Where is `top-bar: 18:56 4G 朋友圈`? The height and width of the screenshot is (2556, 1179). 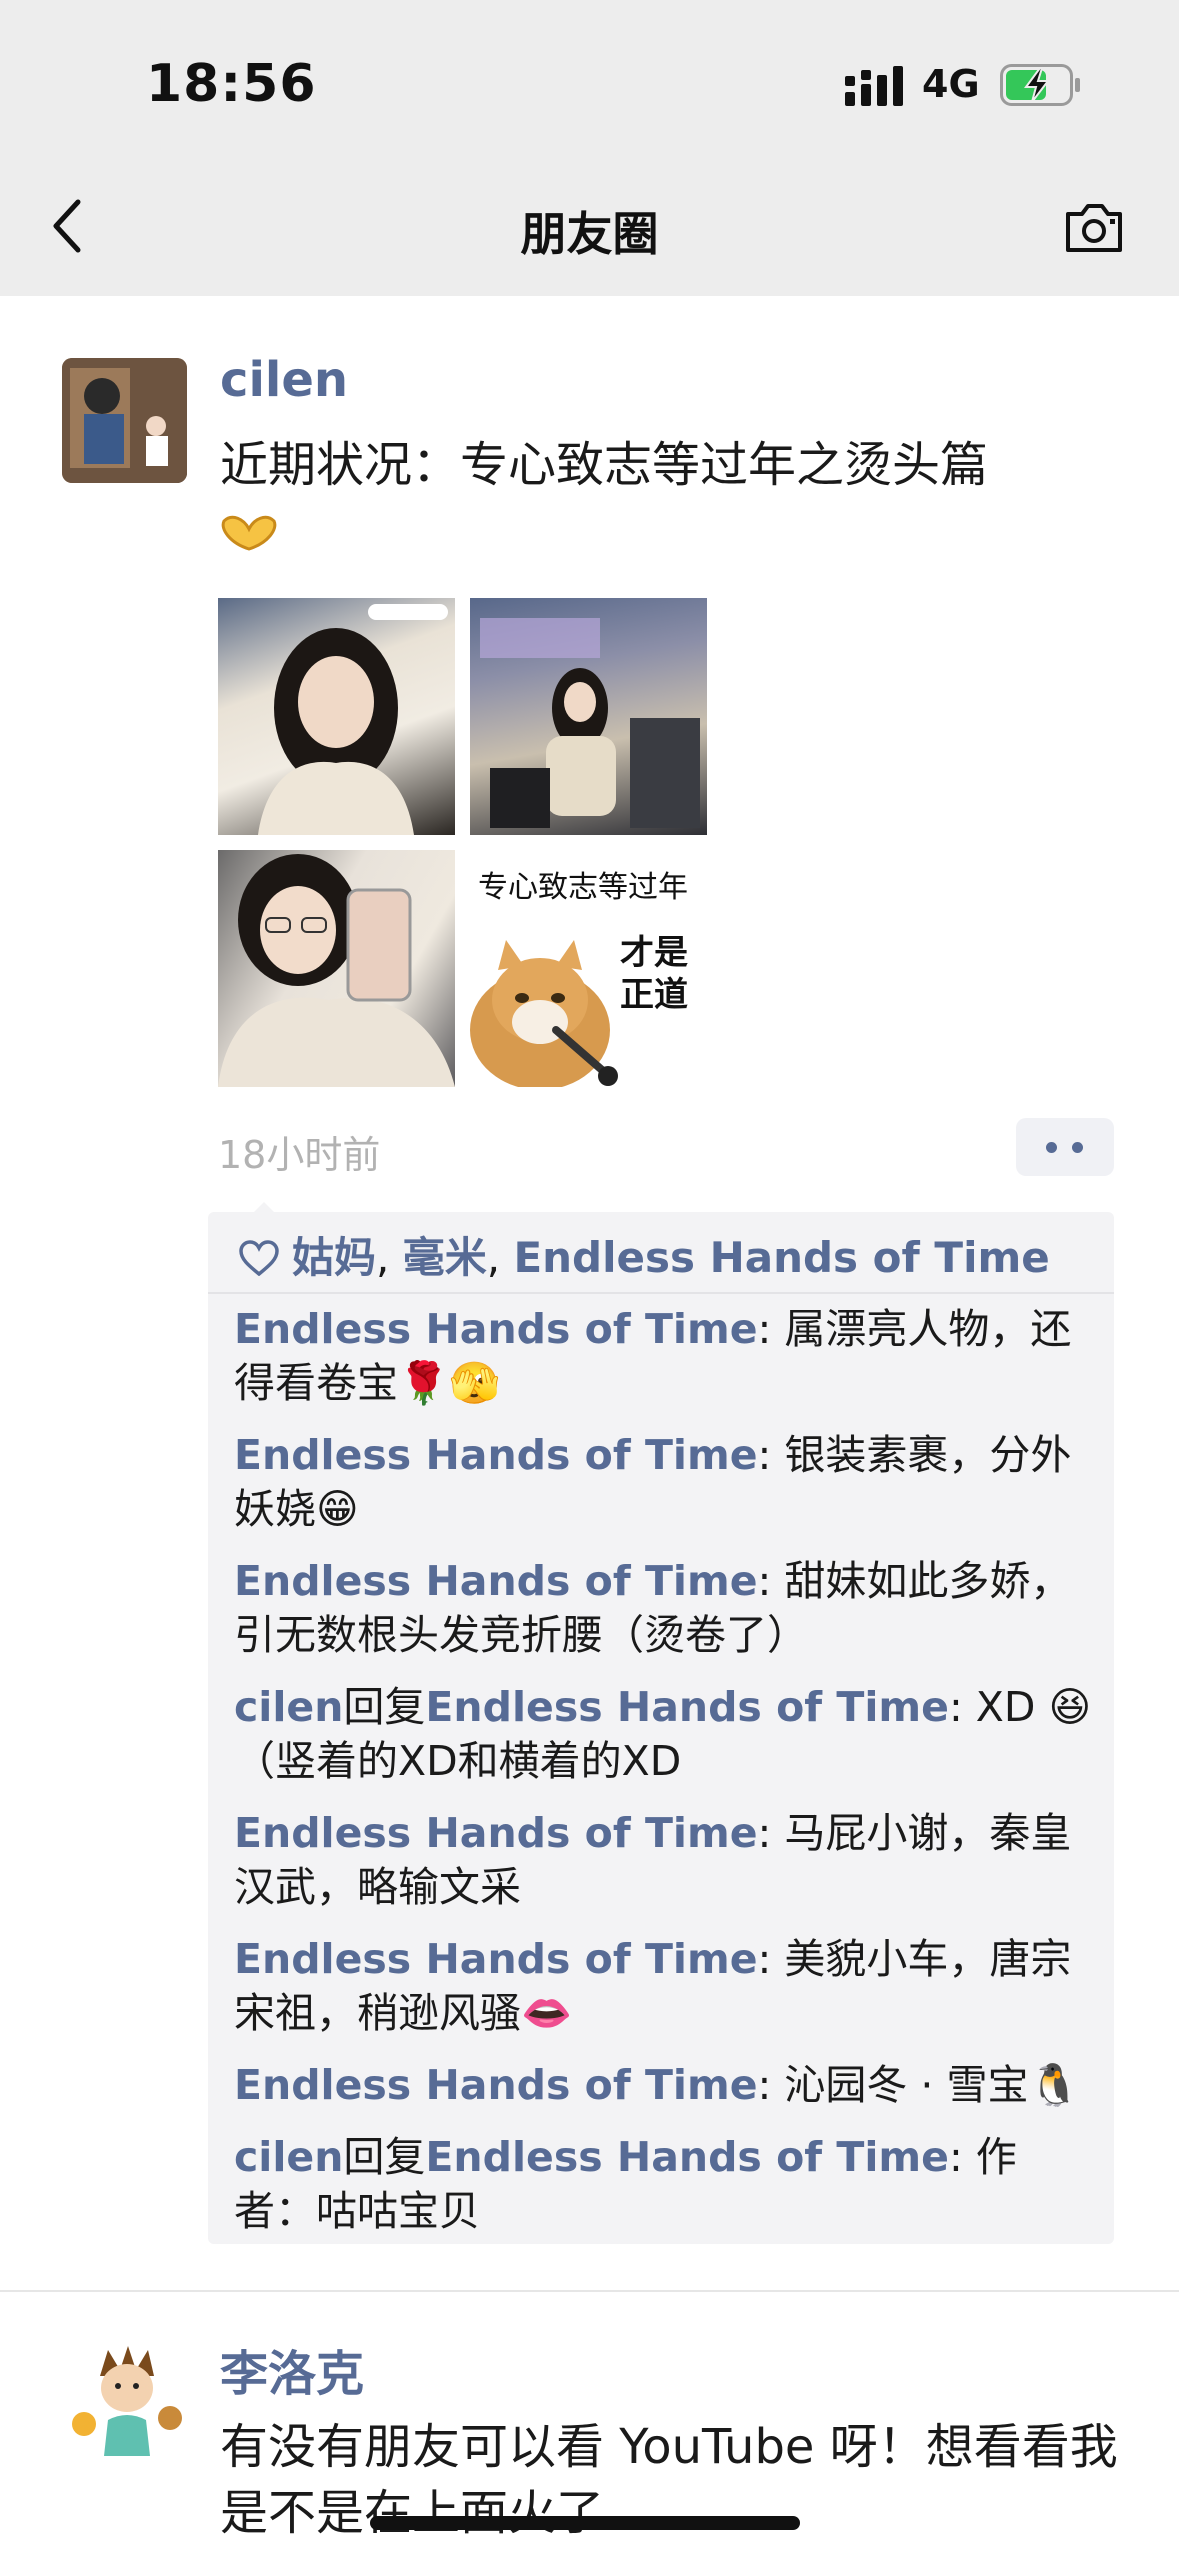 top-bar: 18:56 4G 朋友圈 is located at coordinates (589, 148).